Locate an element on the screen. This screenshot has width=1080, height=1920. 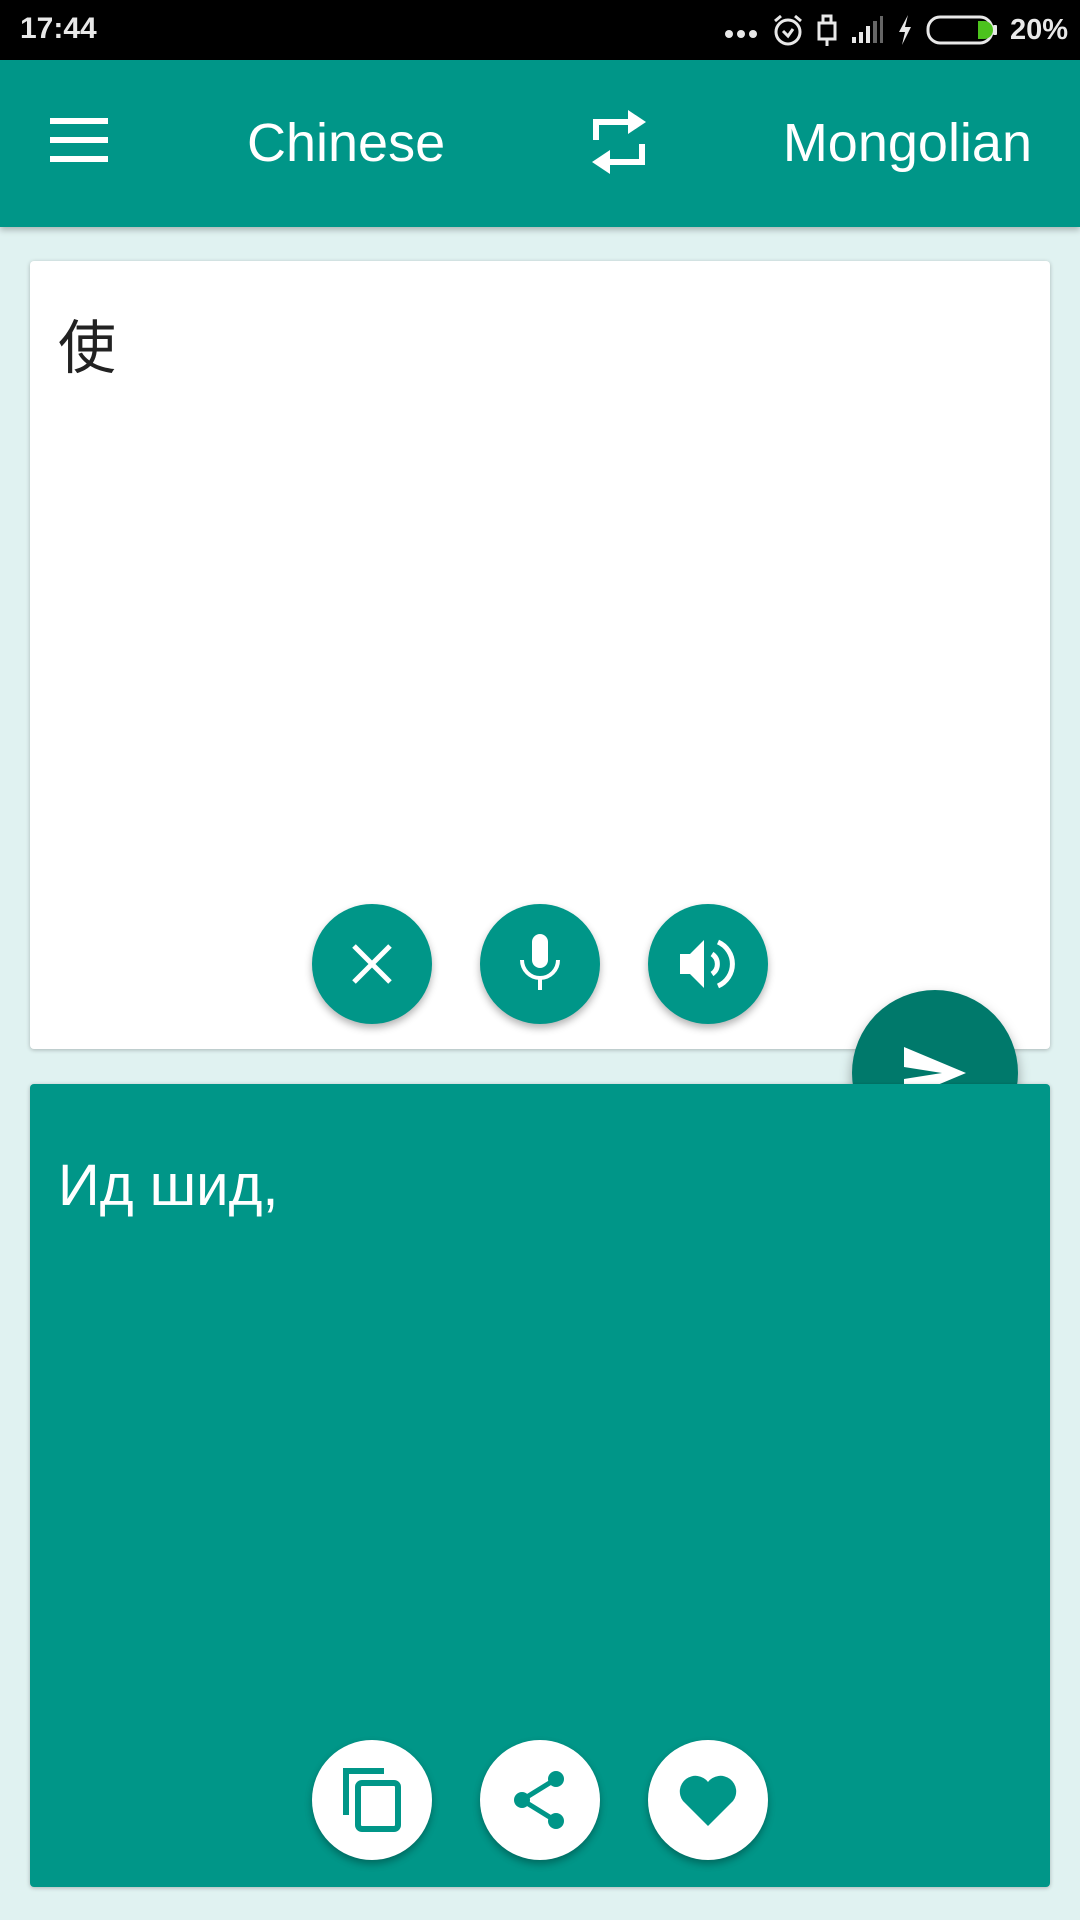
clear-button is located at coordinates (372, 964).